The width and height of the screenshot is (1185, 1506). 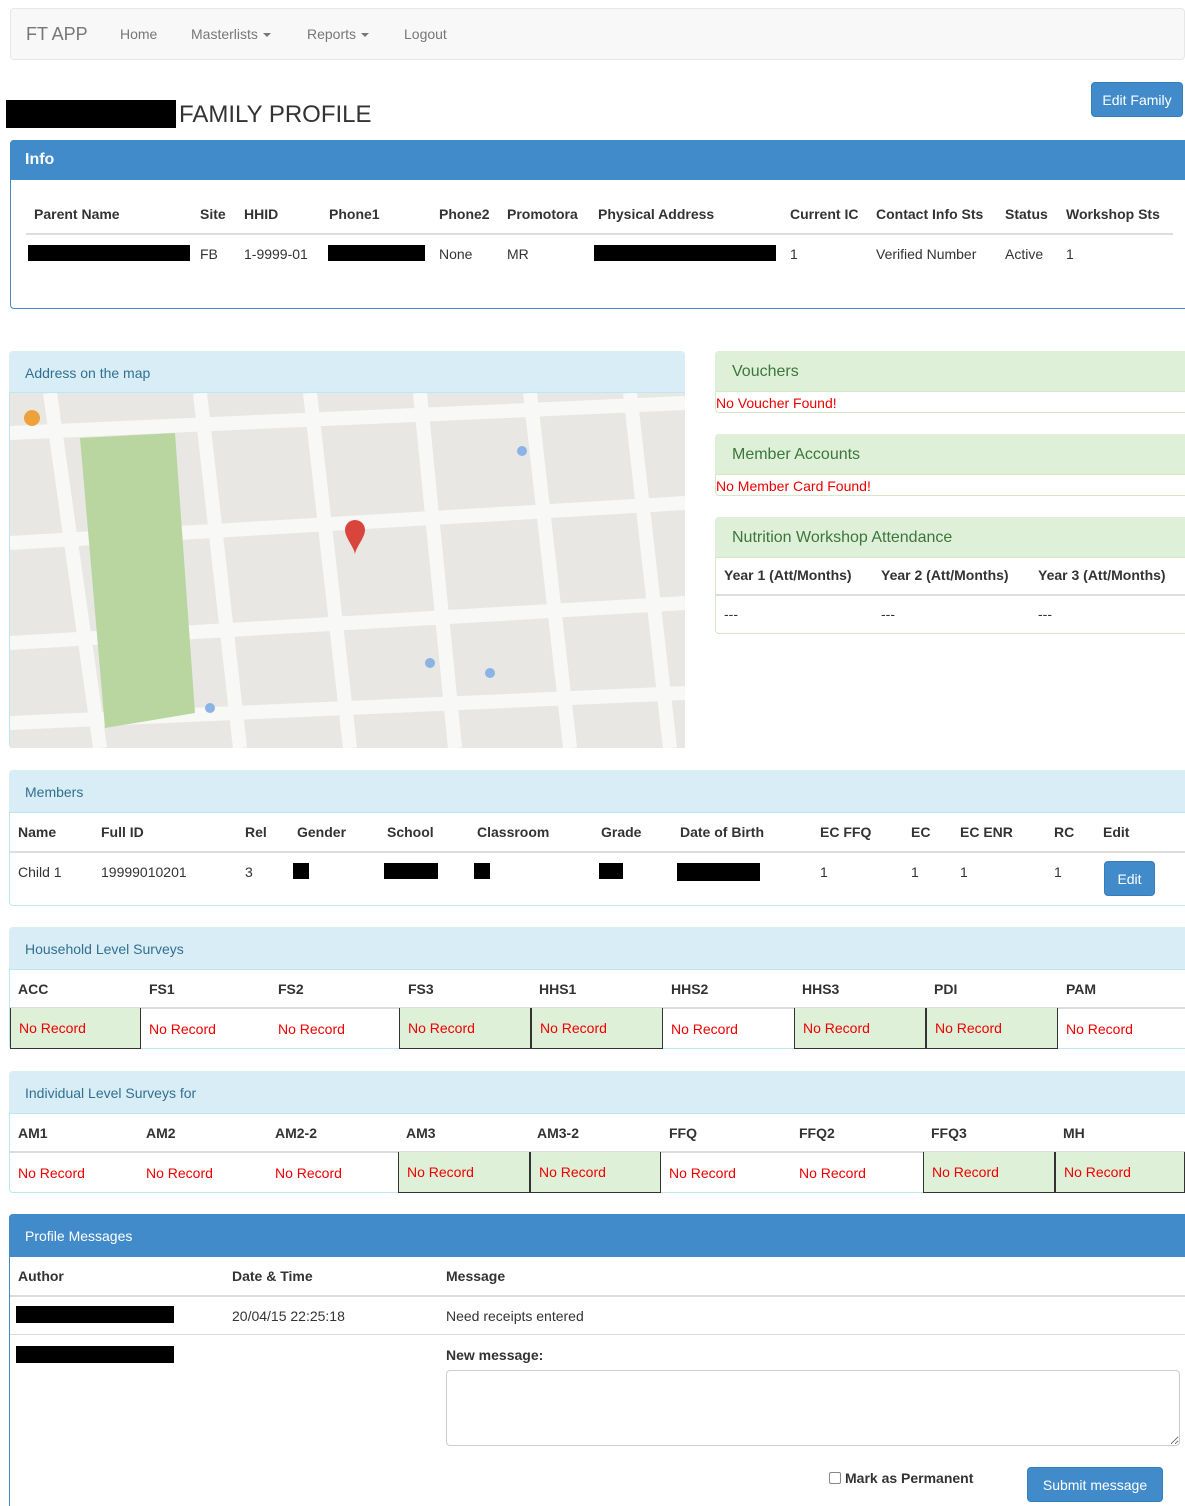 What do you see at coordinates (946, 989) in the screenshot?
I see `col-pdi: PDI` at bounding box center [946, 989].